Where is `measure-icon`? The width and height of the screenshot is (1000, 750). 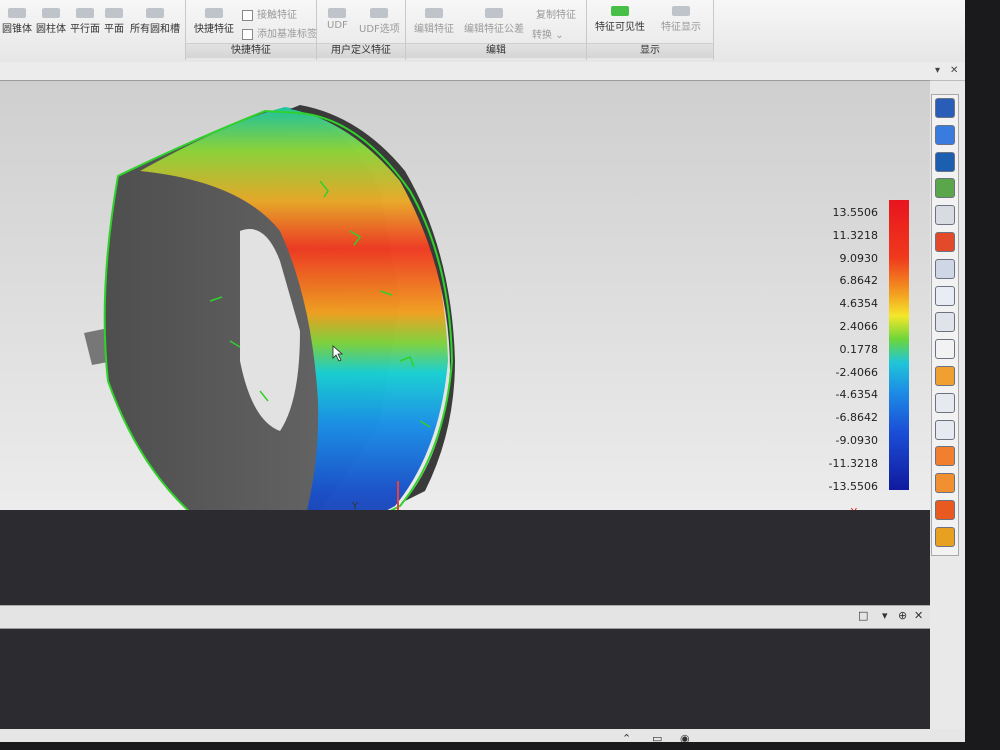
measure-icon is located at coordinates (945, 456).